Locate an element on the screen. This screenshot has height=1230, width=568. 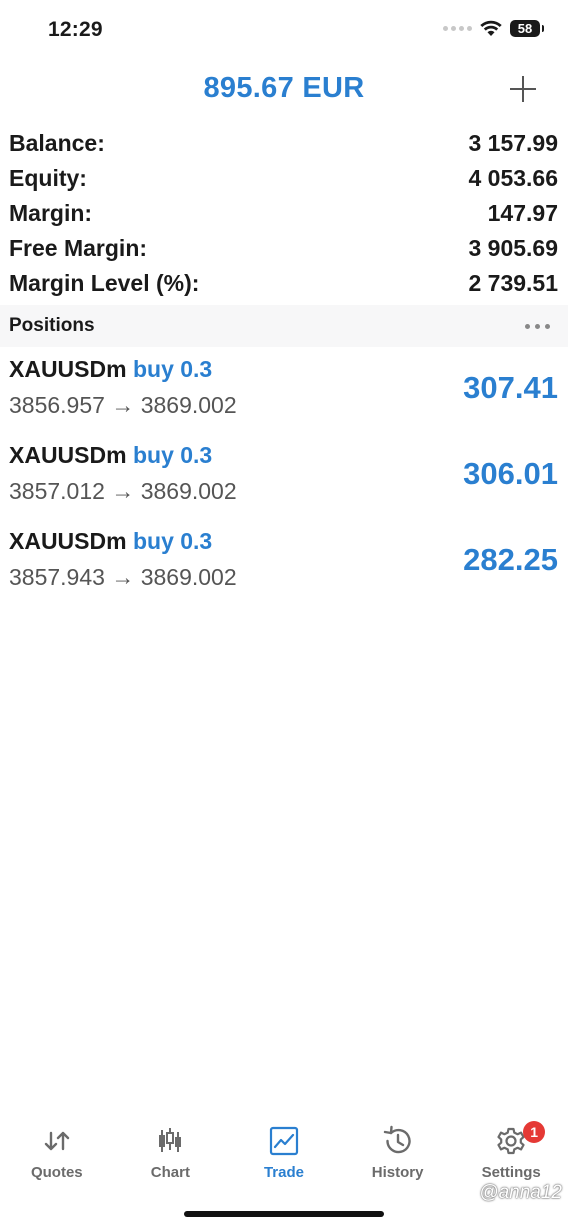
signal-icon is located at coordinates (457, 28).